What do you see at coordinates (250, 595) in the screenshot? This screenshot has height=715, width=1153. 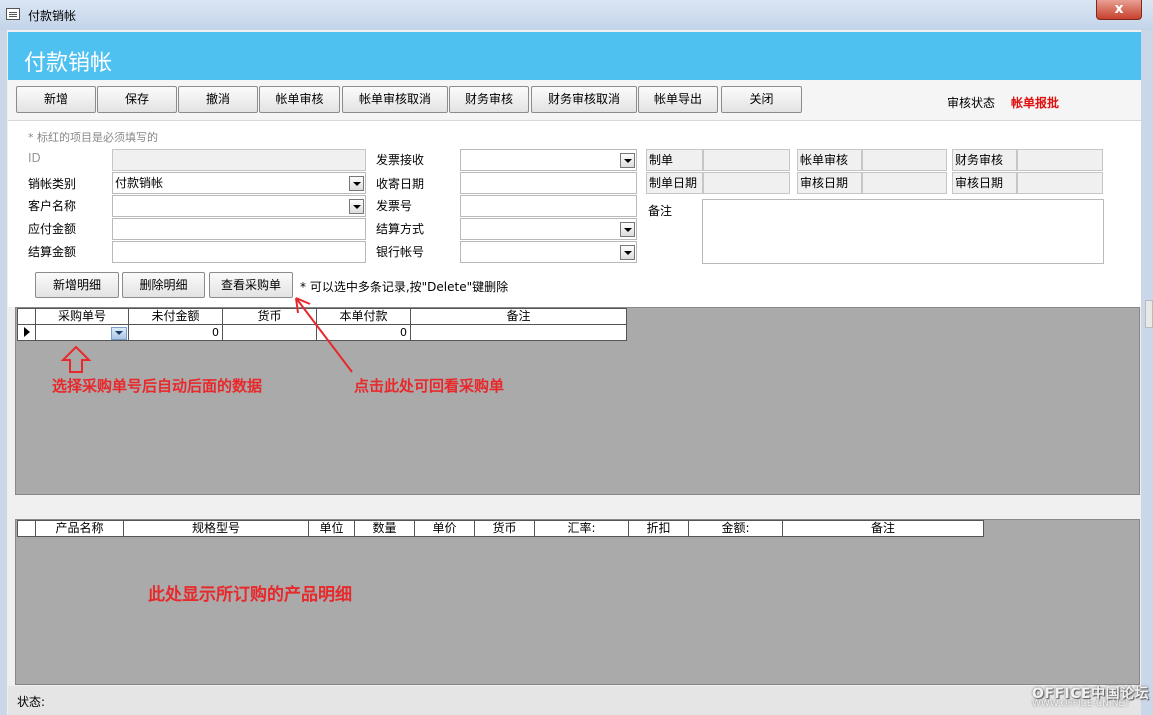 I see `annotation-product-detail: 此处显示所订购的产品明细` at bounding box center [250, 595].